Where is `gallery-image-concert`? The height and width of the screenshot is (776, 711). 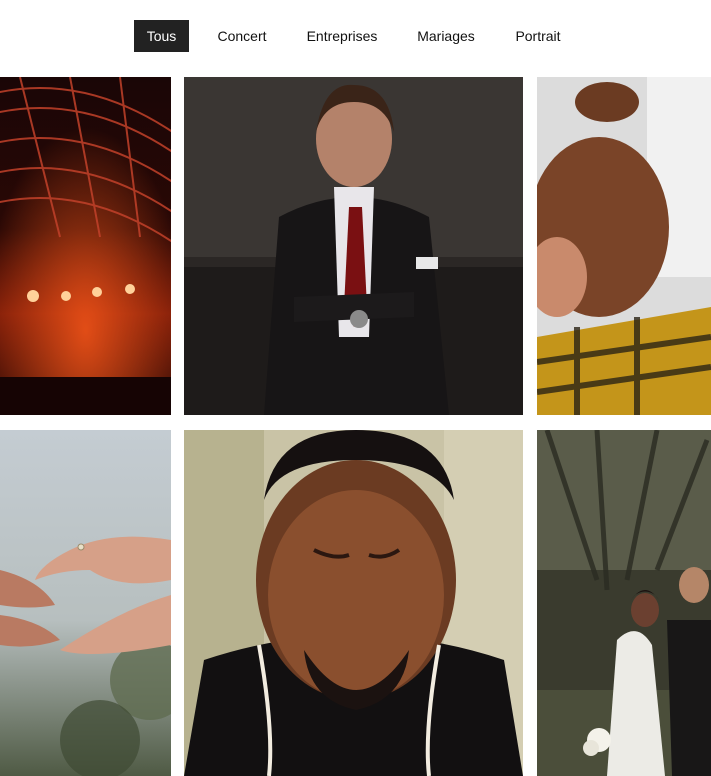
gallery-image-concert is located at coordinates (85, 246).